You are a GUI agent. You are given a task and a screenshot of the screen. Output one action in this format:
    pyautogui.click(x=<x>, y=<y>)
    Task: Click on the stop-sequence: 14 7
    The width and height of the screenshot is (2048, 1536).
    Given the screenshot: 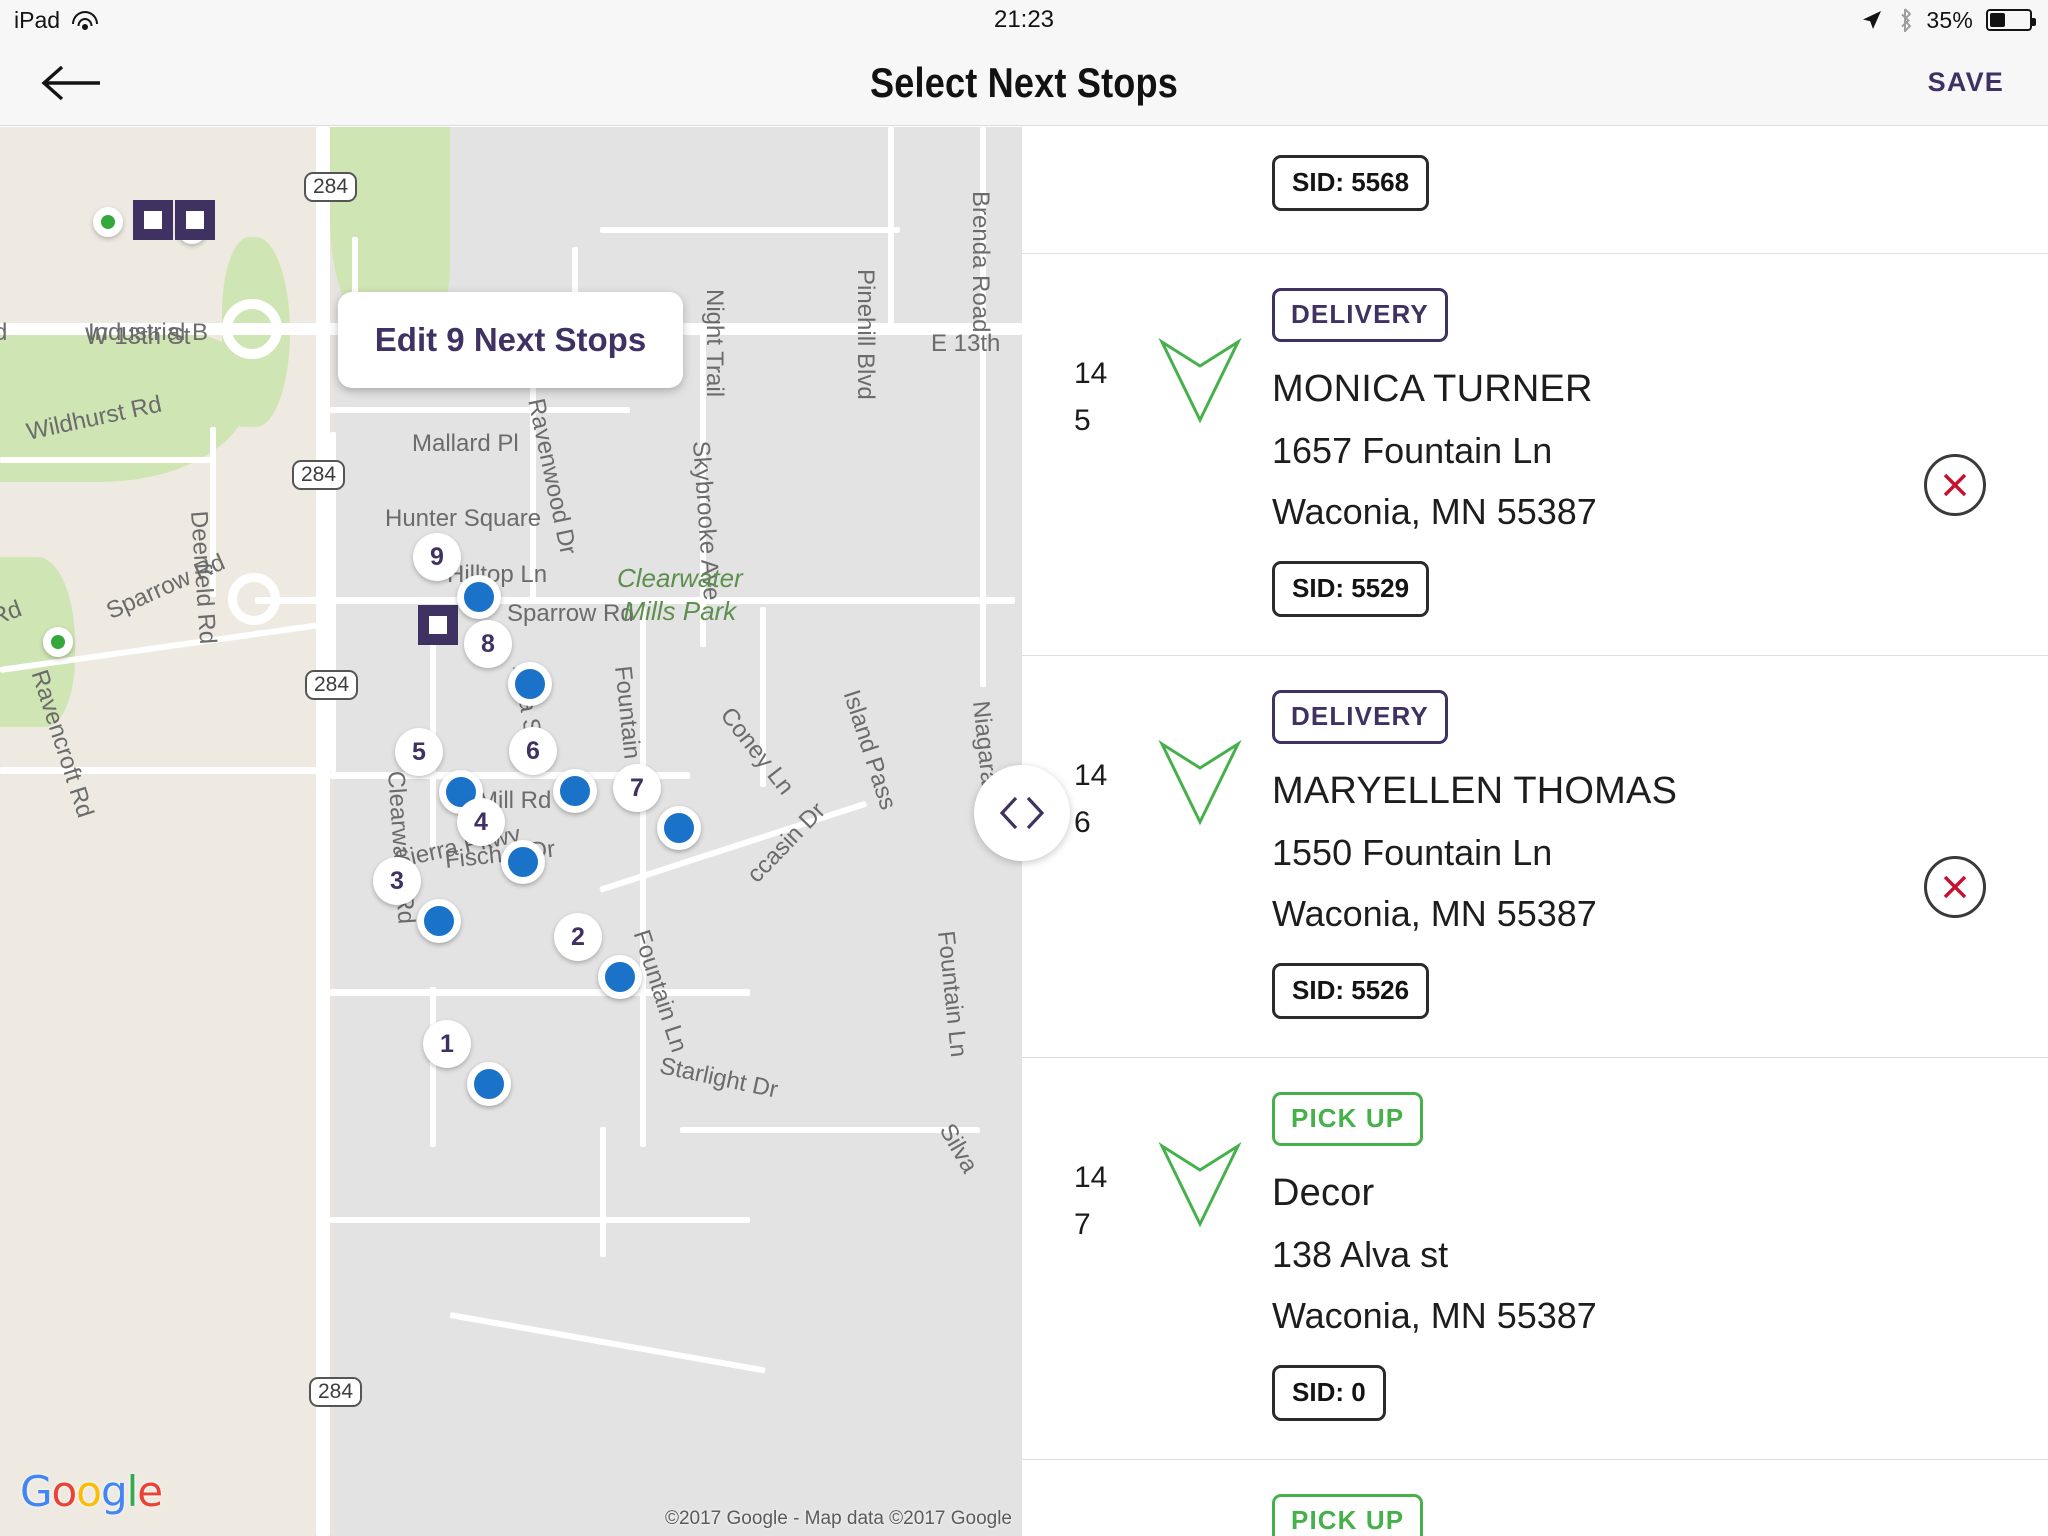 What is the action you would take?
    pyautogui.click(x=1090, y=1201)
    